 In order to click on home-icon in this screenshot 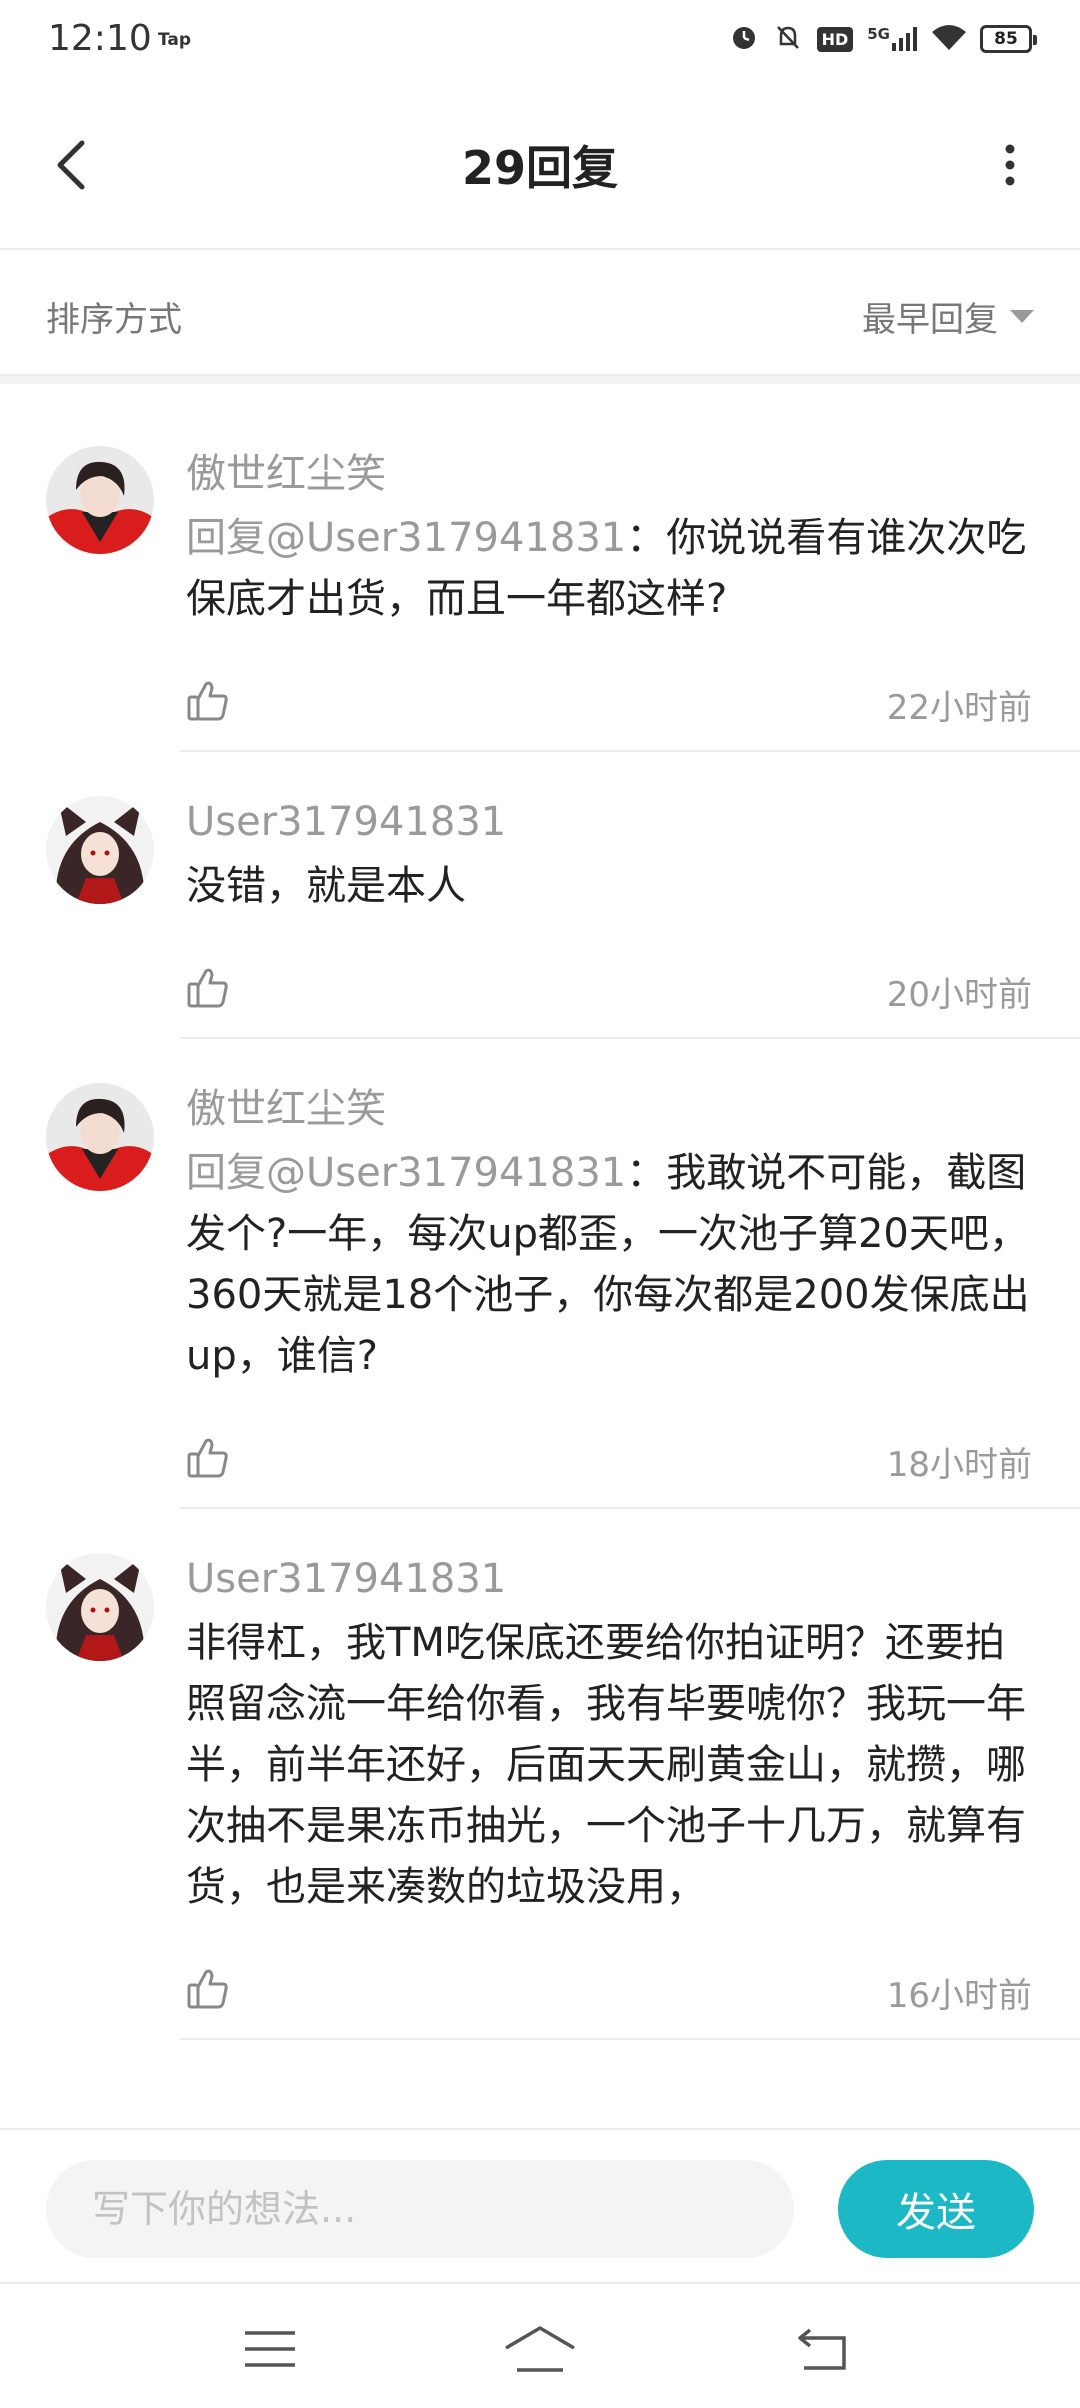, I will do `click(540, 2349)`.